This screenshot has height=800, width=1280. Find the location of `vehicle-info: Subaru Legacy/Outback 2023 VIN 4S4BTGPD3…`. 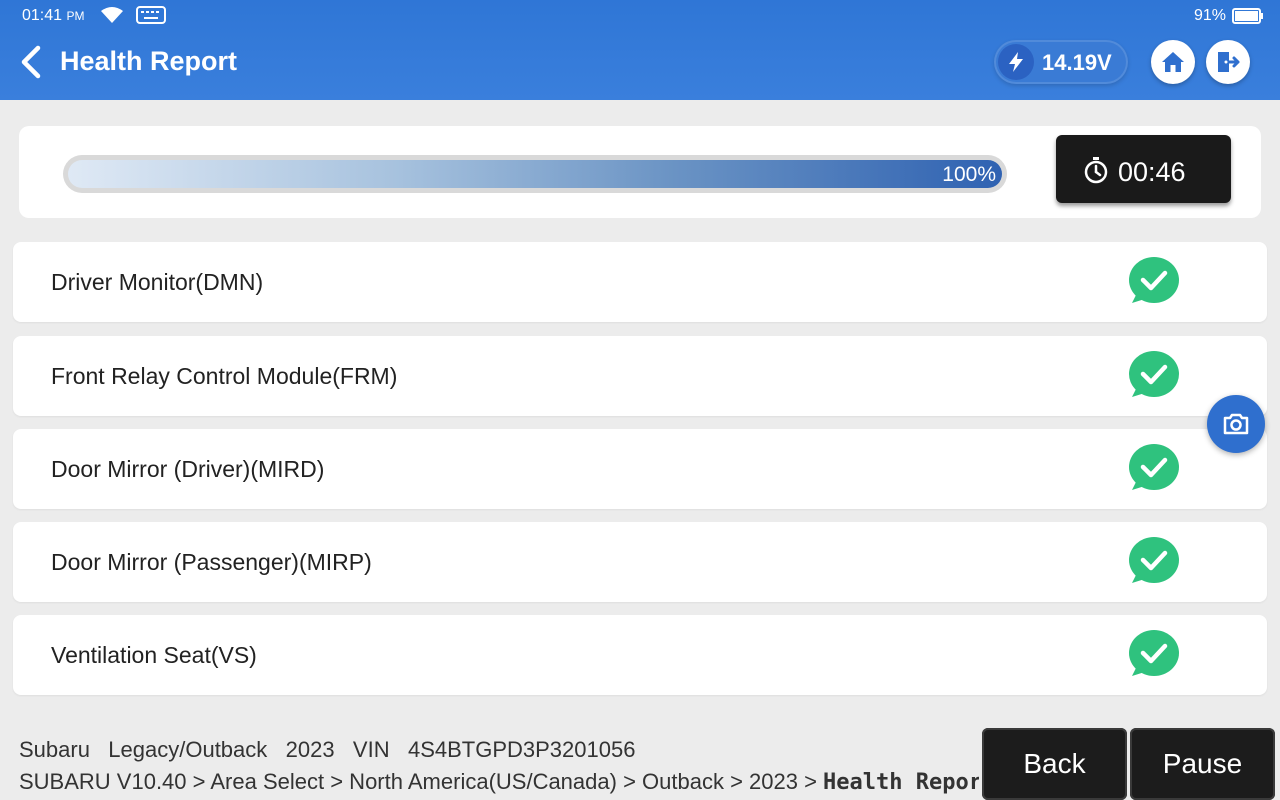

vehicle-info: Subaru Legacy/Outback 2023 VIN 4S4BTGPD3… is located at coordinates (327, 750).